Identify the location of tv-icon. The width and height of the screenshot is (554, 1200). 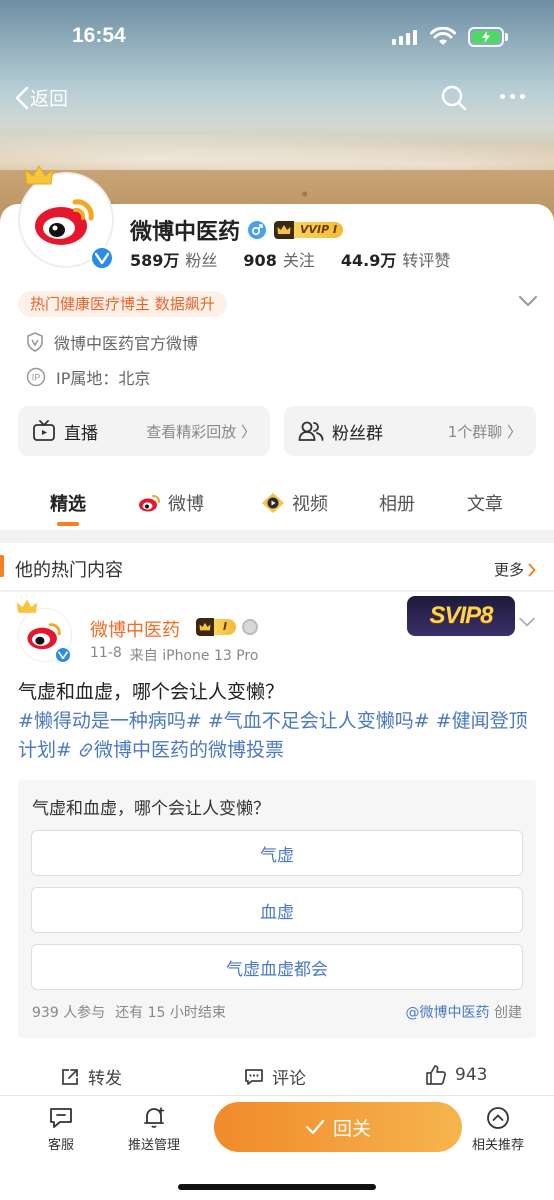
(44, 430).